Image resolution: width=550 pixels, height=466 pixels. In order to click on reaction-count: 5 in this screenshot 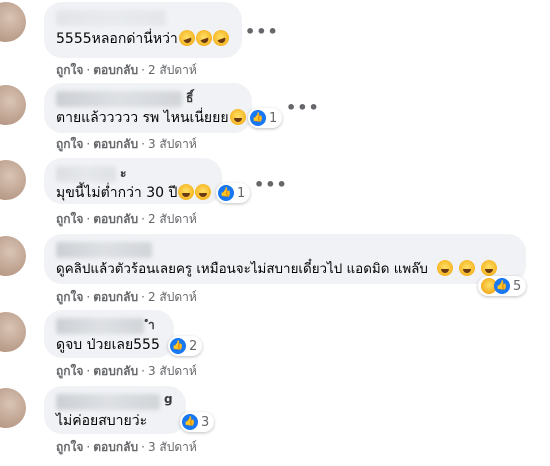, I will do `click(517, 286)`.